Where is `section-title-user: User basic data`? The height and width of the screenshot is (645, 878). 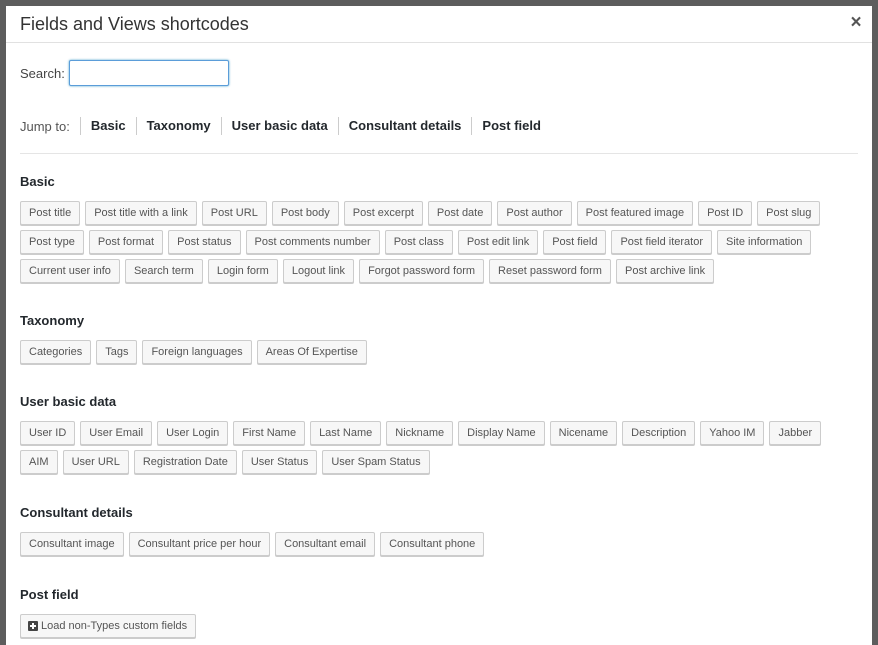 section-title-user: User basic data is located at coordinates (68, 401).